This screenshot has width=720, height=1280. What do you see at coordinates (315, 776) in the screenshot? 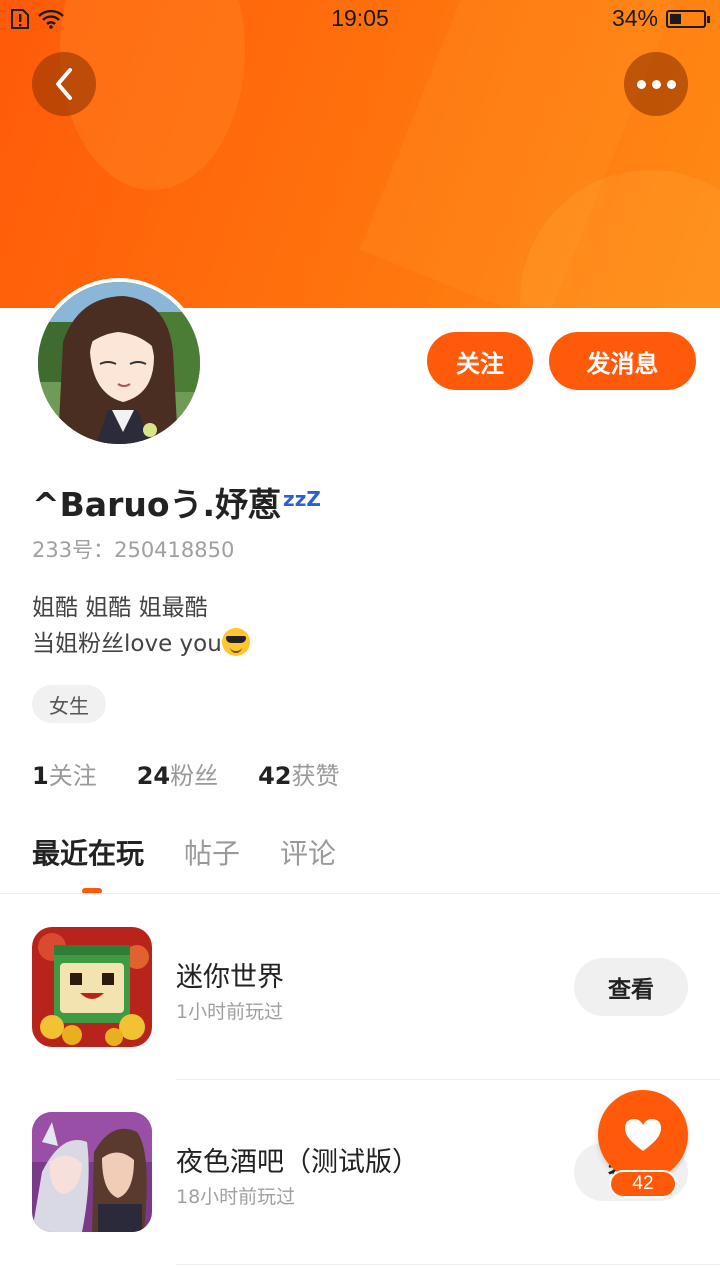
I see `stat-label: 获赞` at bounding box center [315, 776].